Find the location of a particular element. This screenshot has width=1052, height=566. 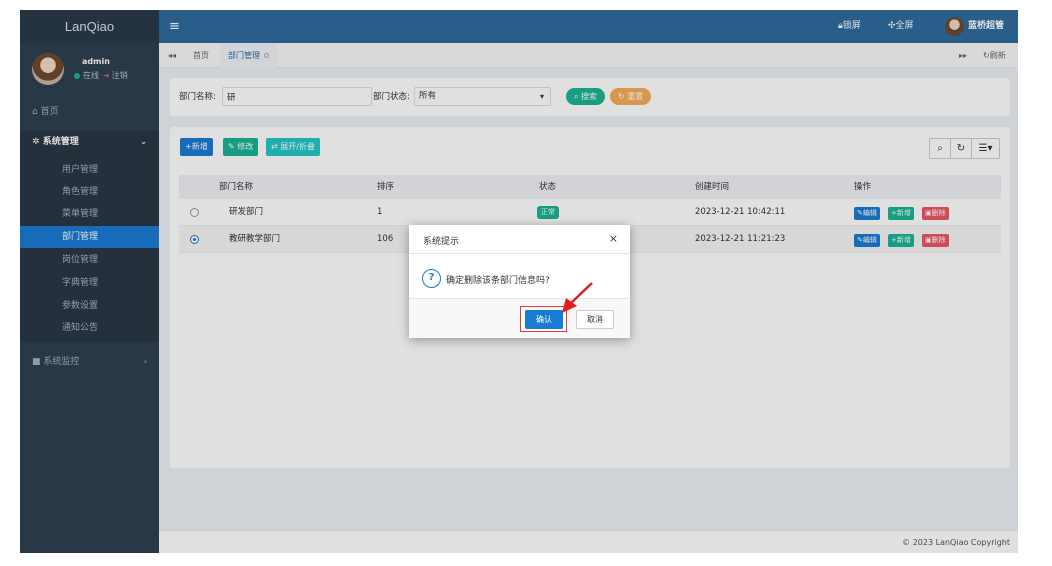

confirm-button: 确认 is located at coordinates (544, 319).